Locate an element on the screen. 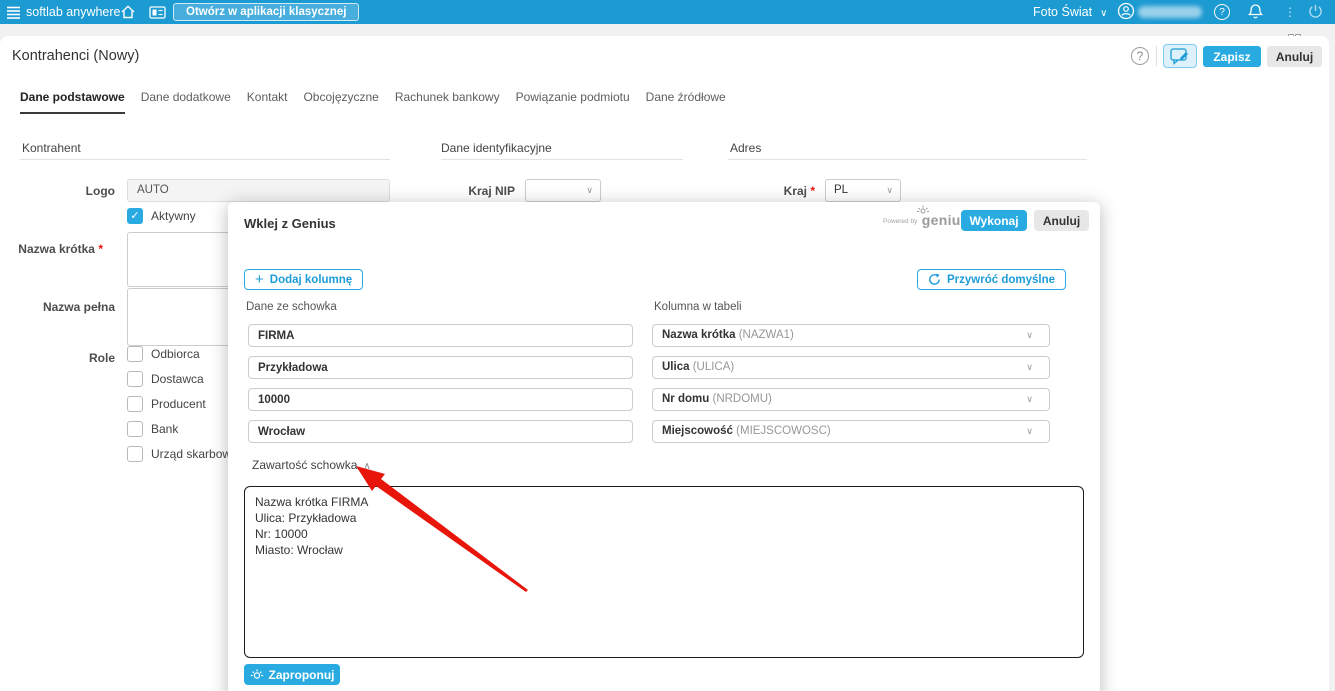  role-row: Dostawca is located at coordinates (165, 379).